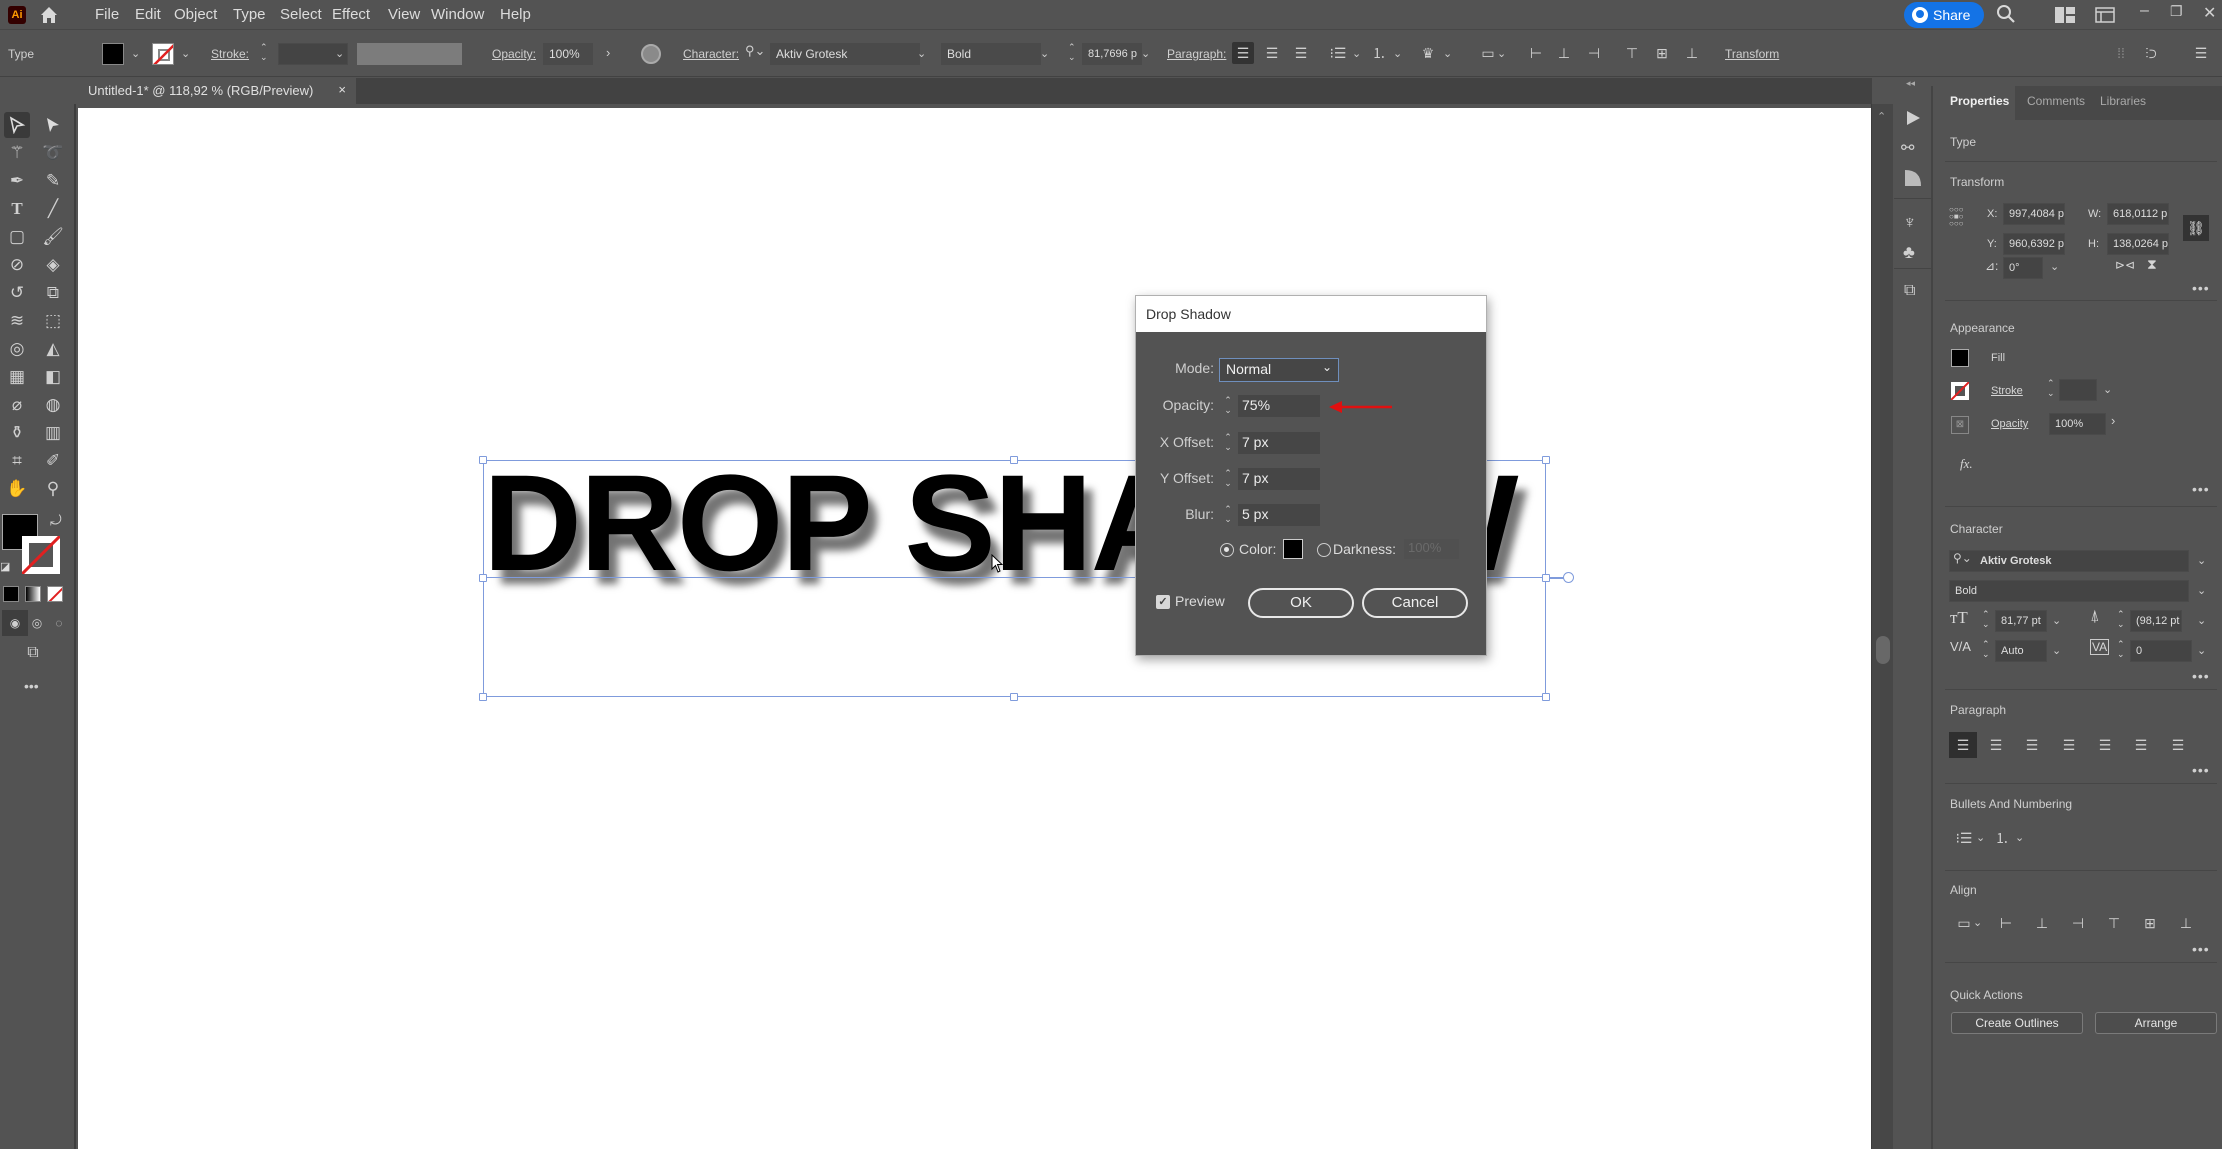 This screenshot has height=1149, width=2222. Describe the element at coordinates (1546, 460) in the screenshot. I see `handle-top-right` at that location.